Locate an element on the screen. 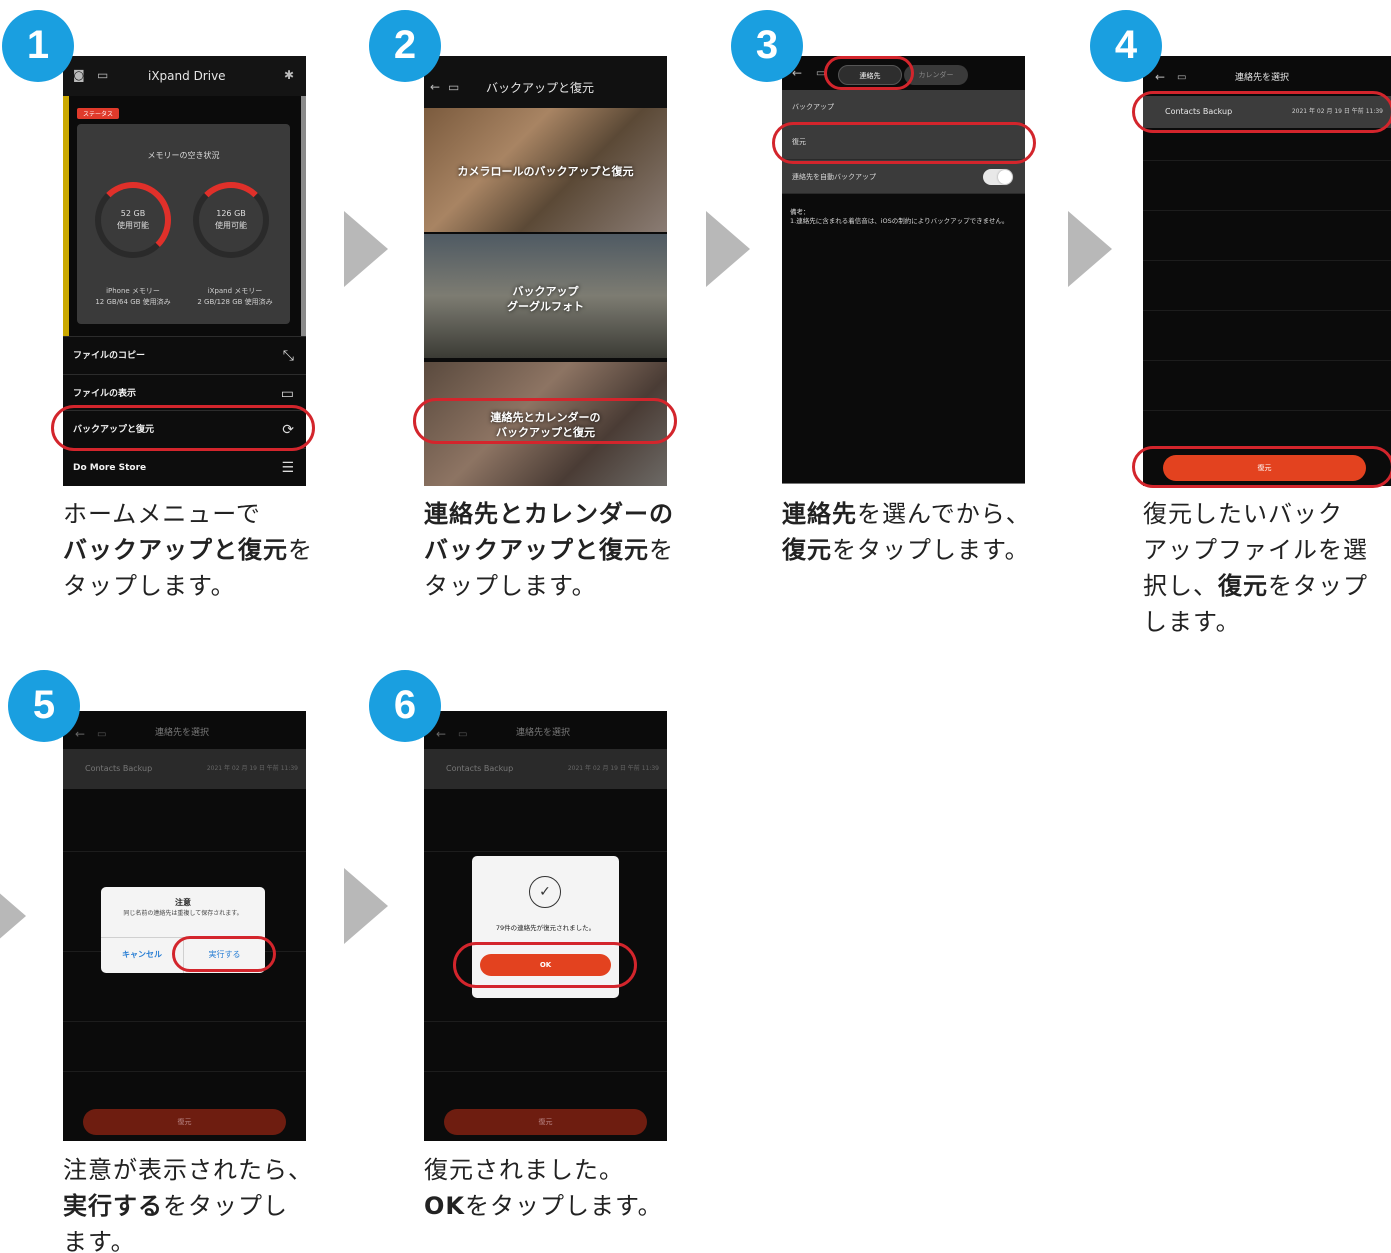 Image resolution: width=1391 pixels, height=1253 pixels. copy-icon: ⤡ is located at coordinates (288, 356).